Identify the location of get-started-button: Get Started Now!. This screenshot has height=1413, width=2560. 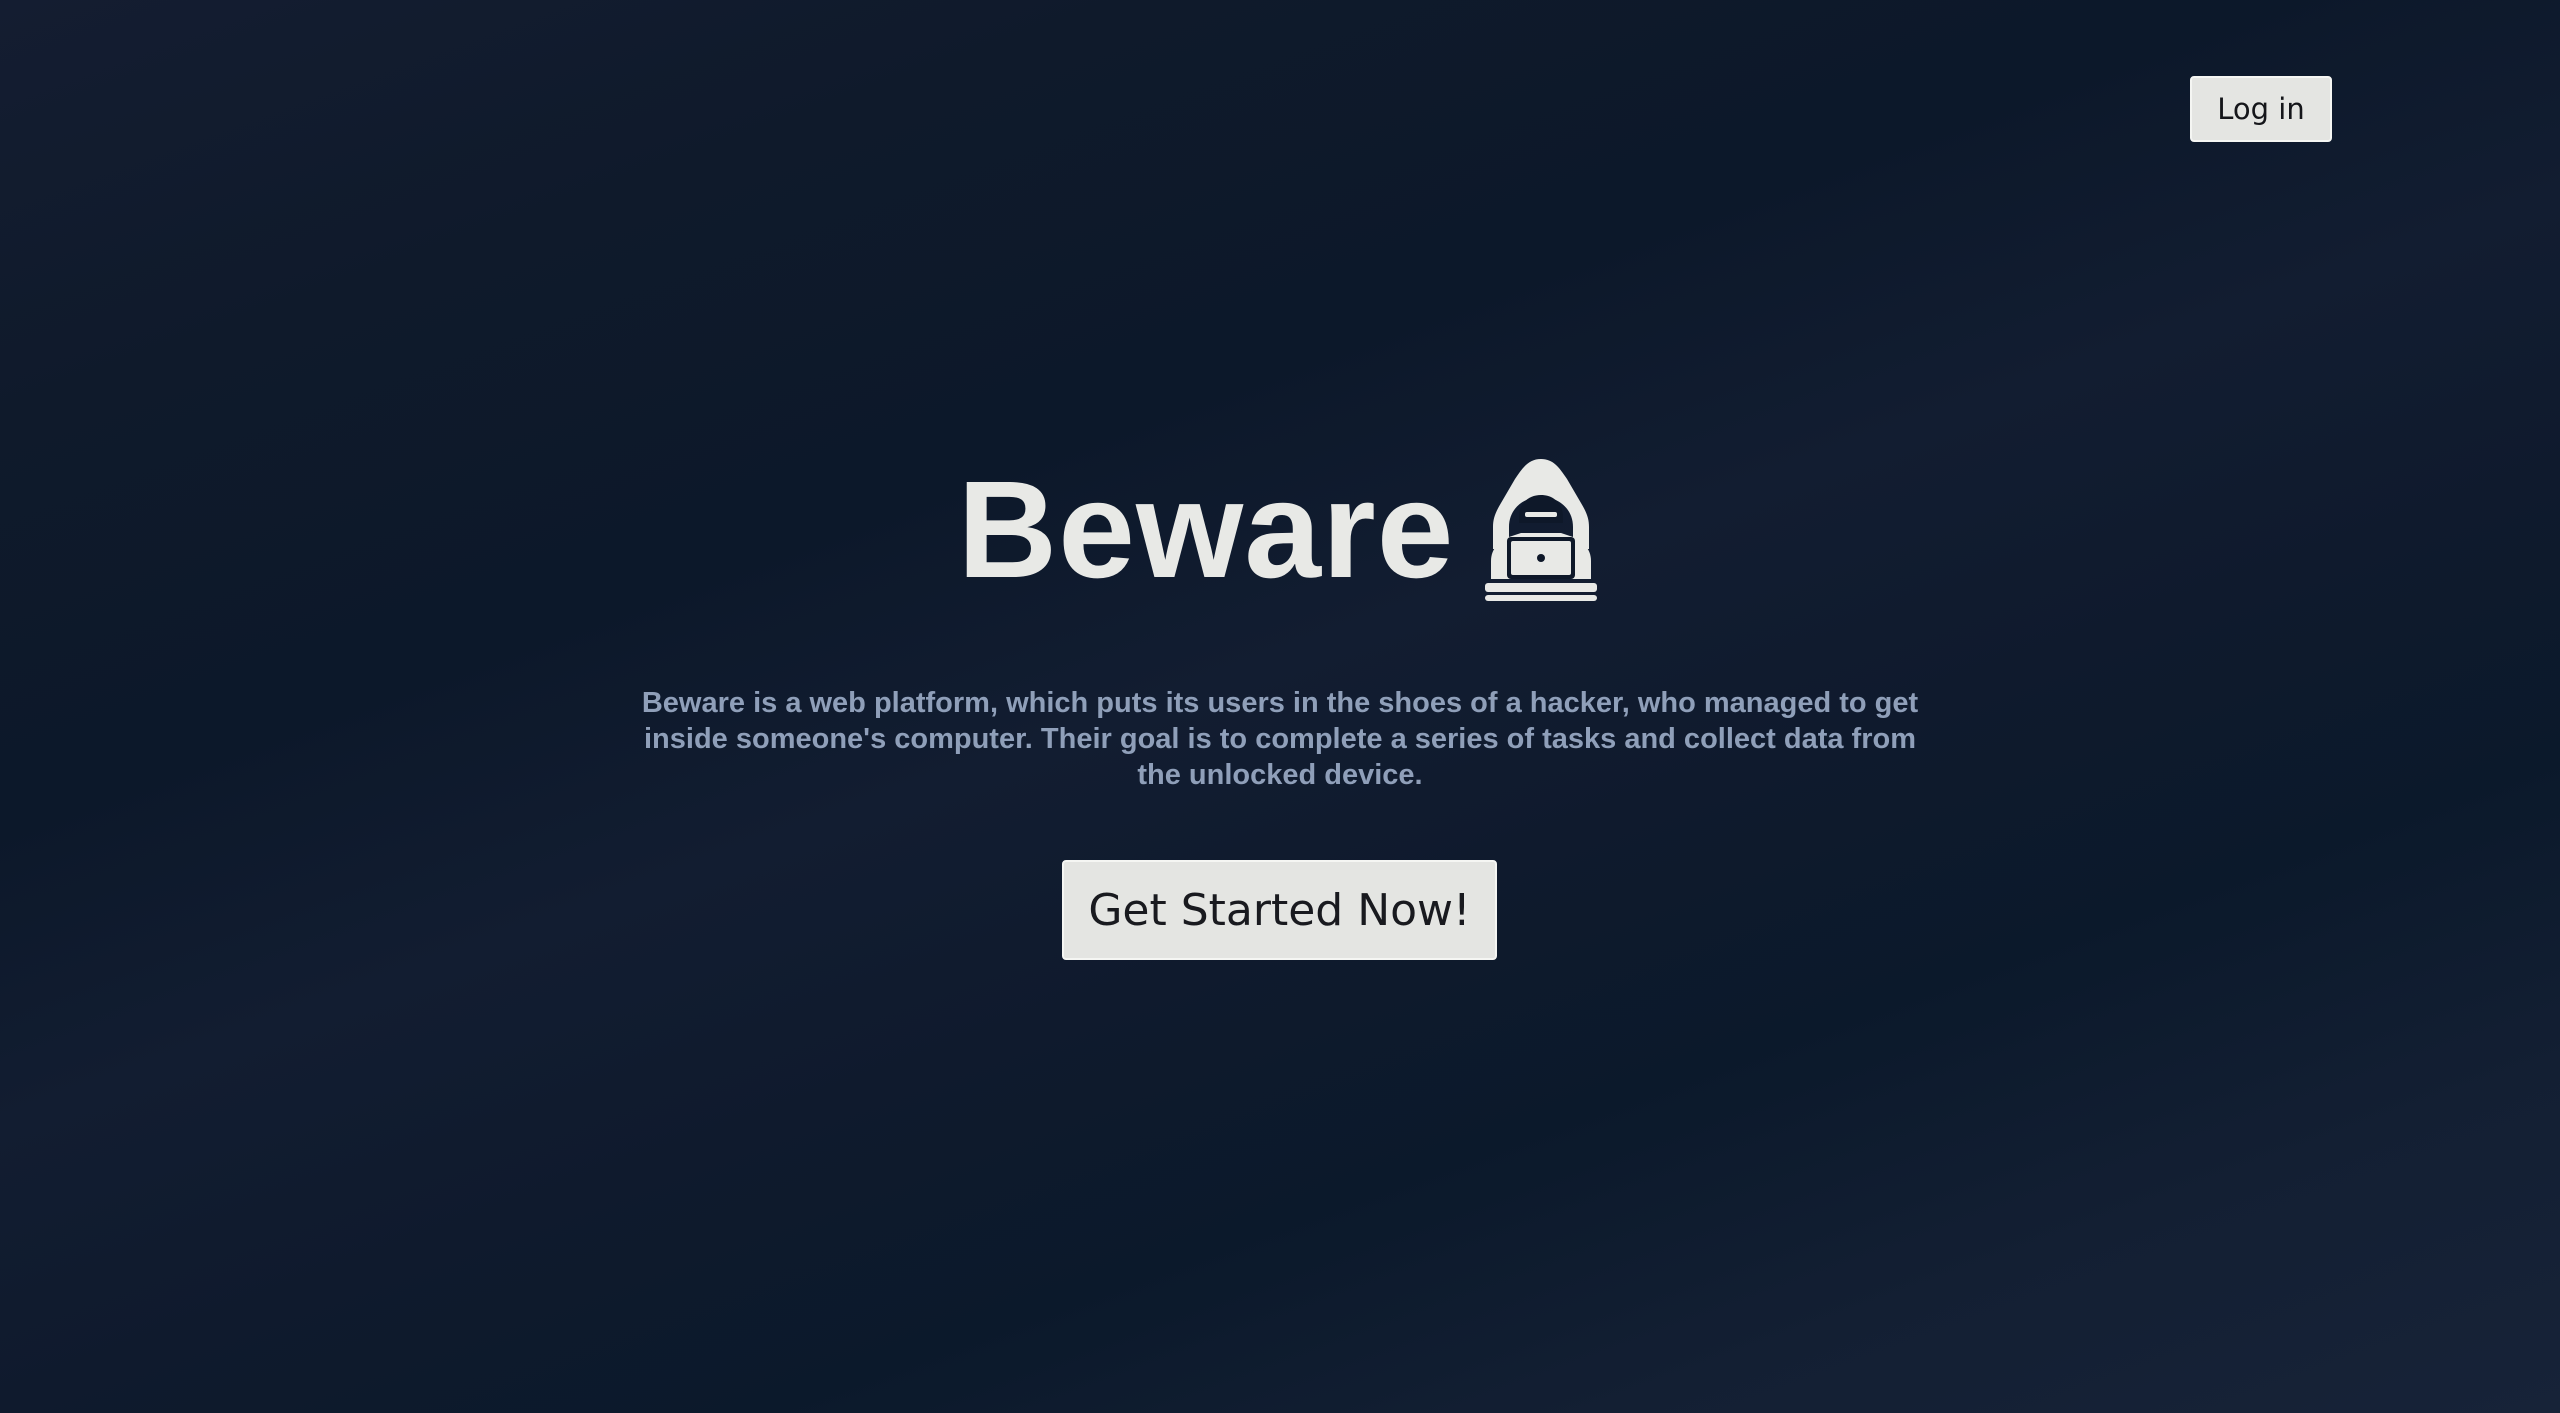
(1279, 910).